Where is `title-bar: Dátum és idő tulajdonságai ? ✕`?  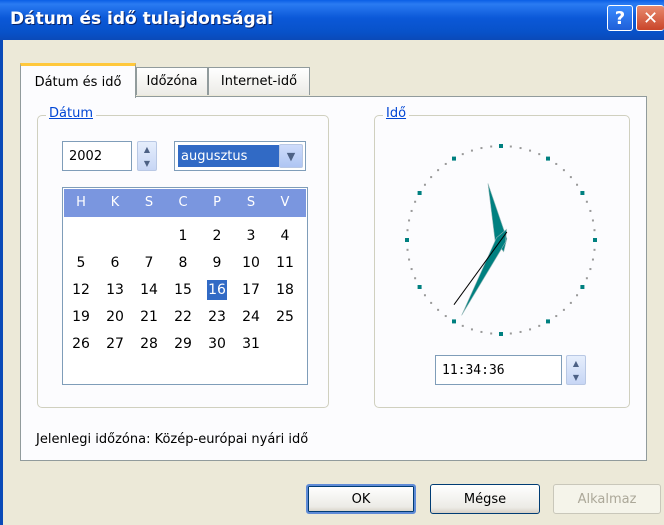
title-bar: Dátum és idő tulajdonságai ? ✕ is located at coordinates (332, 20).